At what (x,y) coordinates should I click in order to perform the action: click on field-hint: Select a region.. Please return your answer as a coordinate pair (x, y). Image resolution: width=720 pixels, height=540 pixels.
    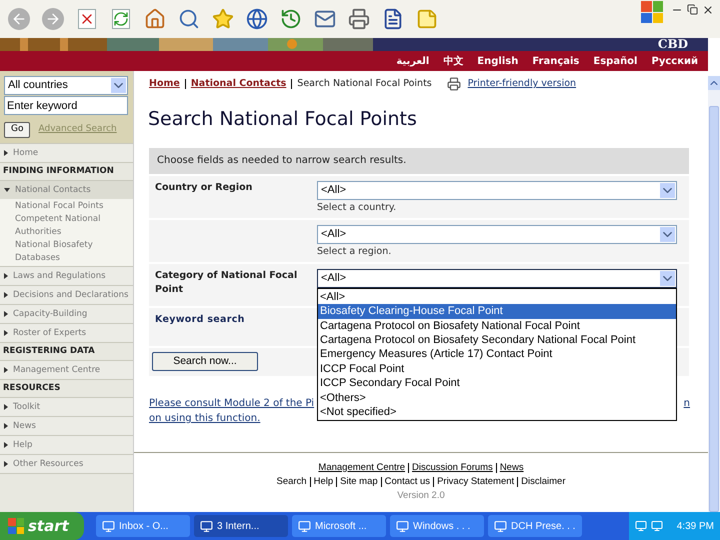
    Looking at the image, I should click on (354, 251).